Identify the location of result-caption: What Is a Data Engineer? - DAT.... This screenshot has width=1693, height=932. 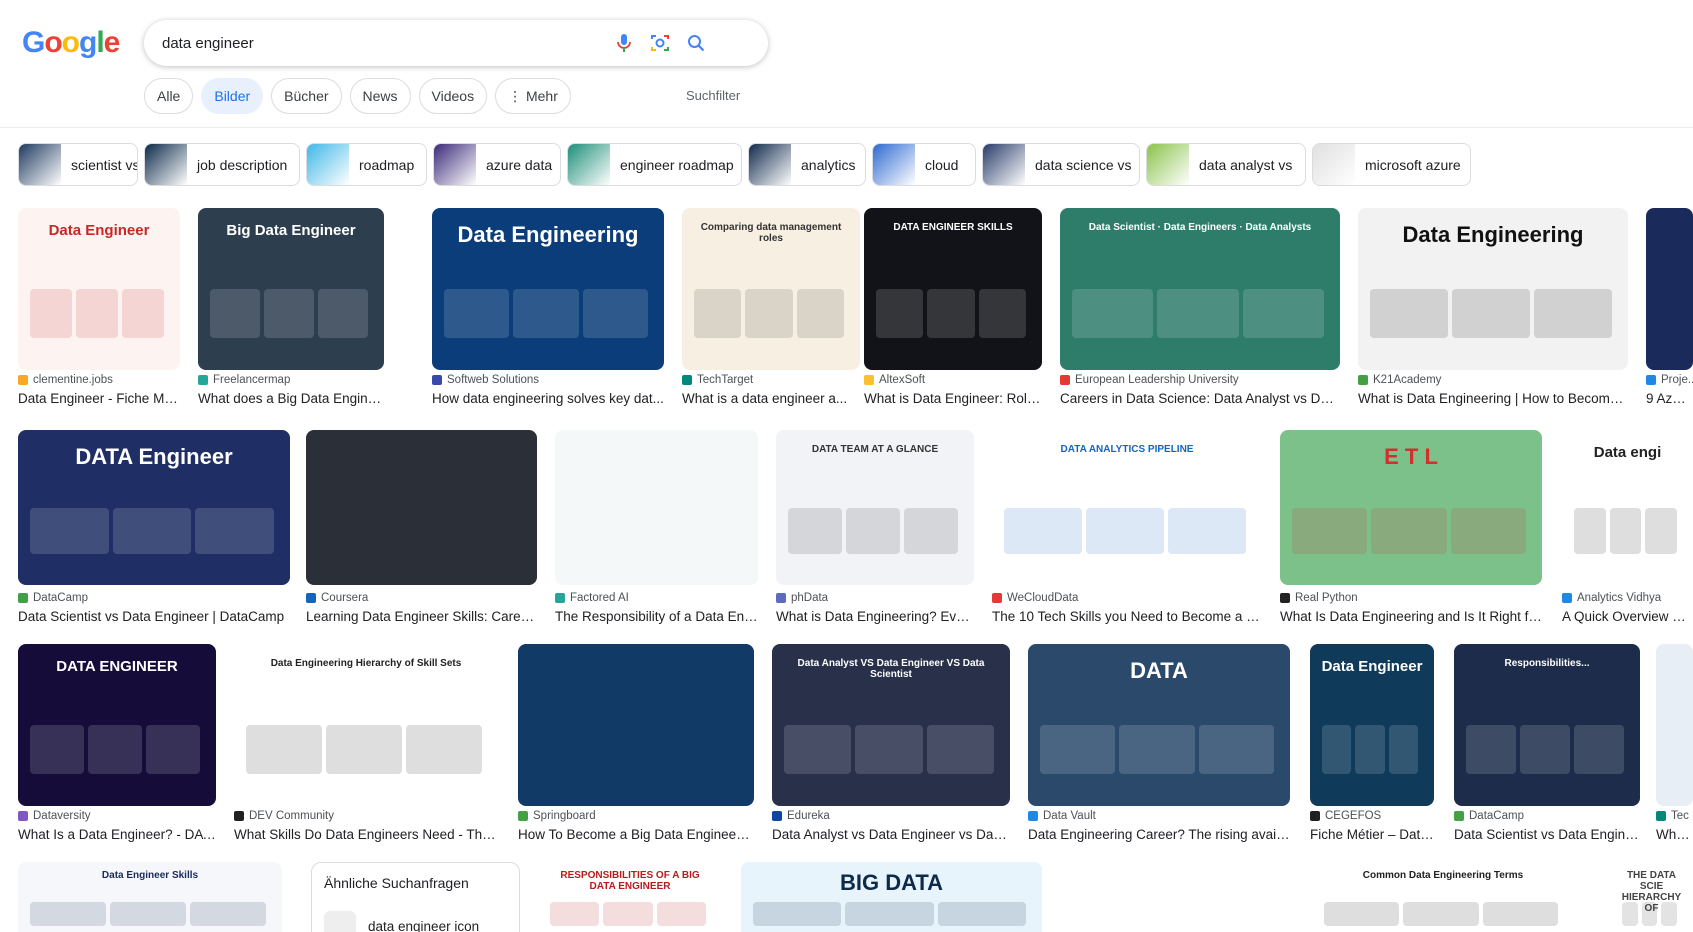
(117, 834).